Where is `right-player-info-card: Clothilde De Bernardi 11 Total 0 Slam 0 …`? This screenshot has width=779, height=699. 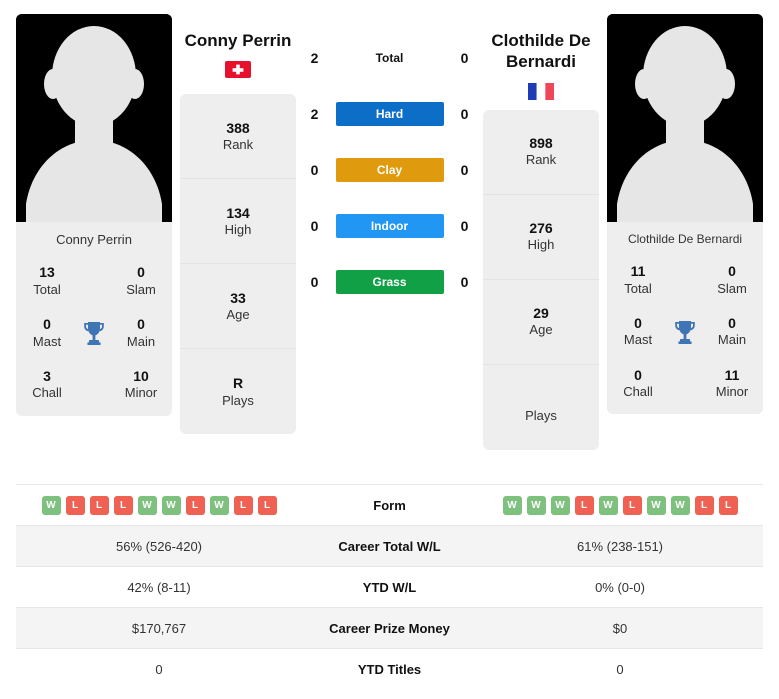 right-player-info-card: Clothilde De Bernardi 11 Total 0 Slam 0 … is located at coordinates (685, 318).